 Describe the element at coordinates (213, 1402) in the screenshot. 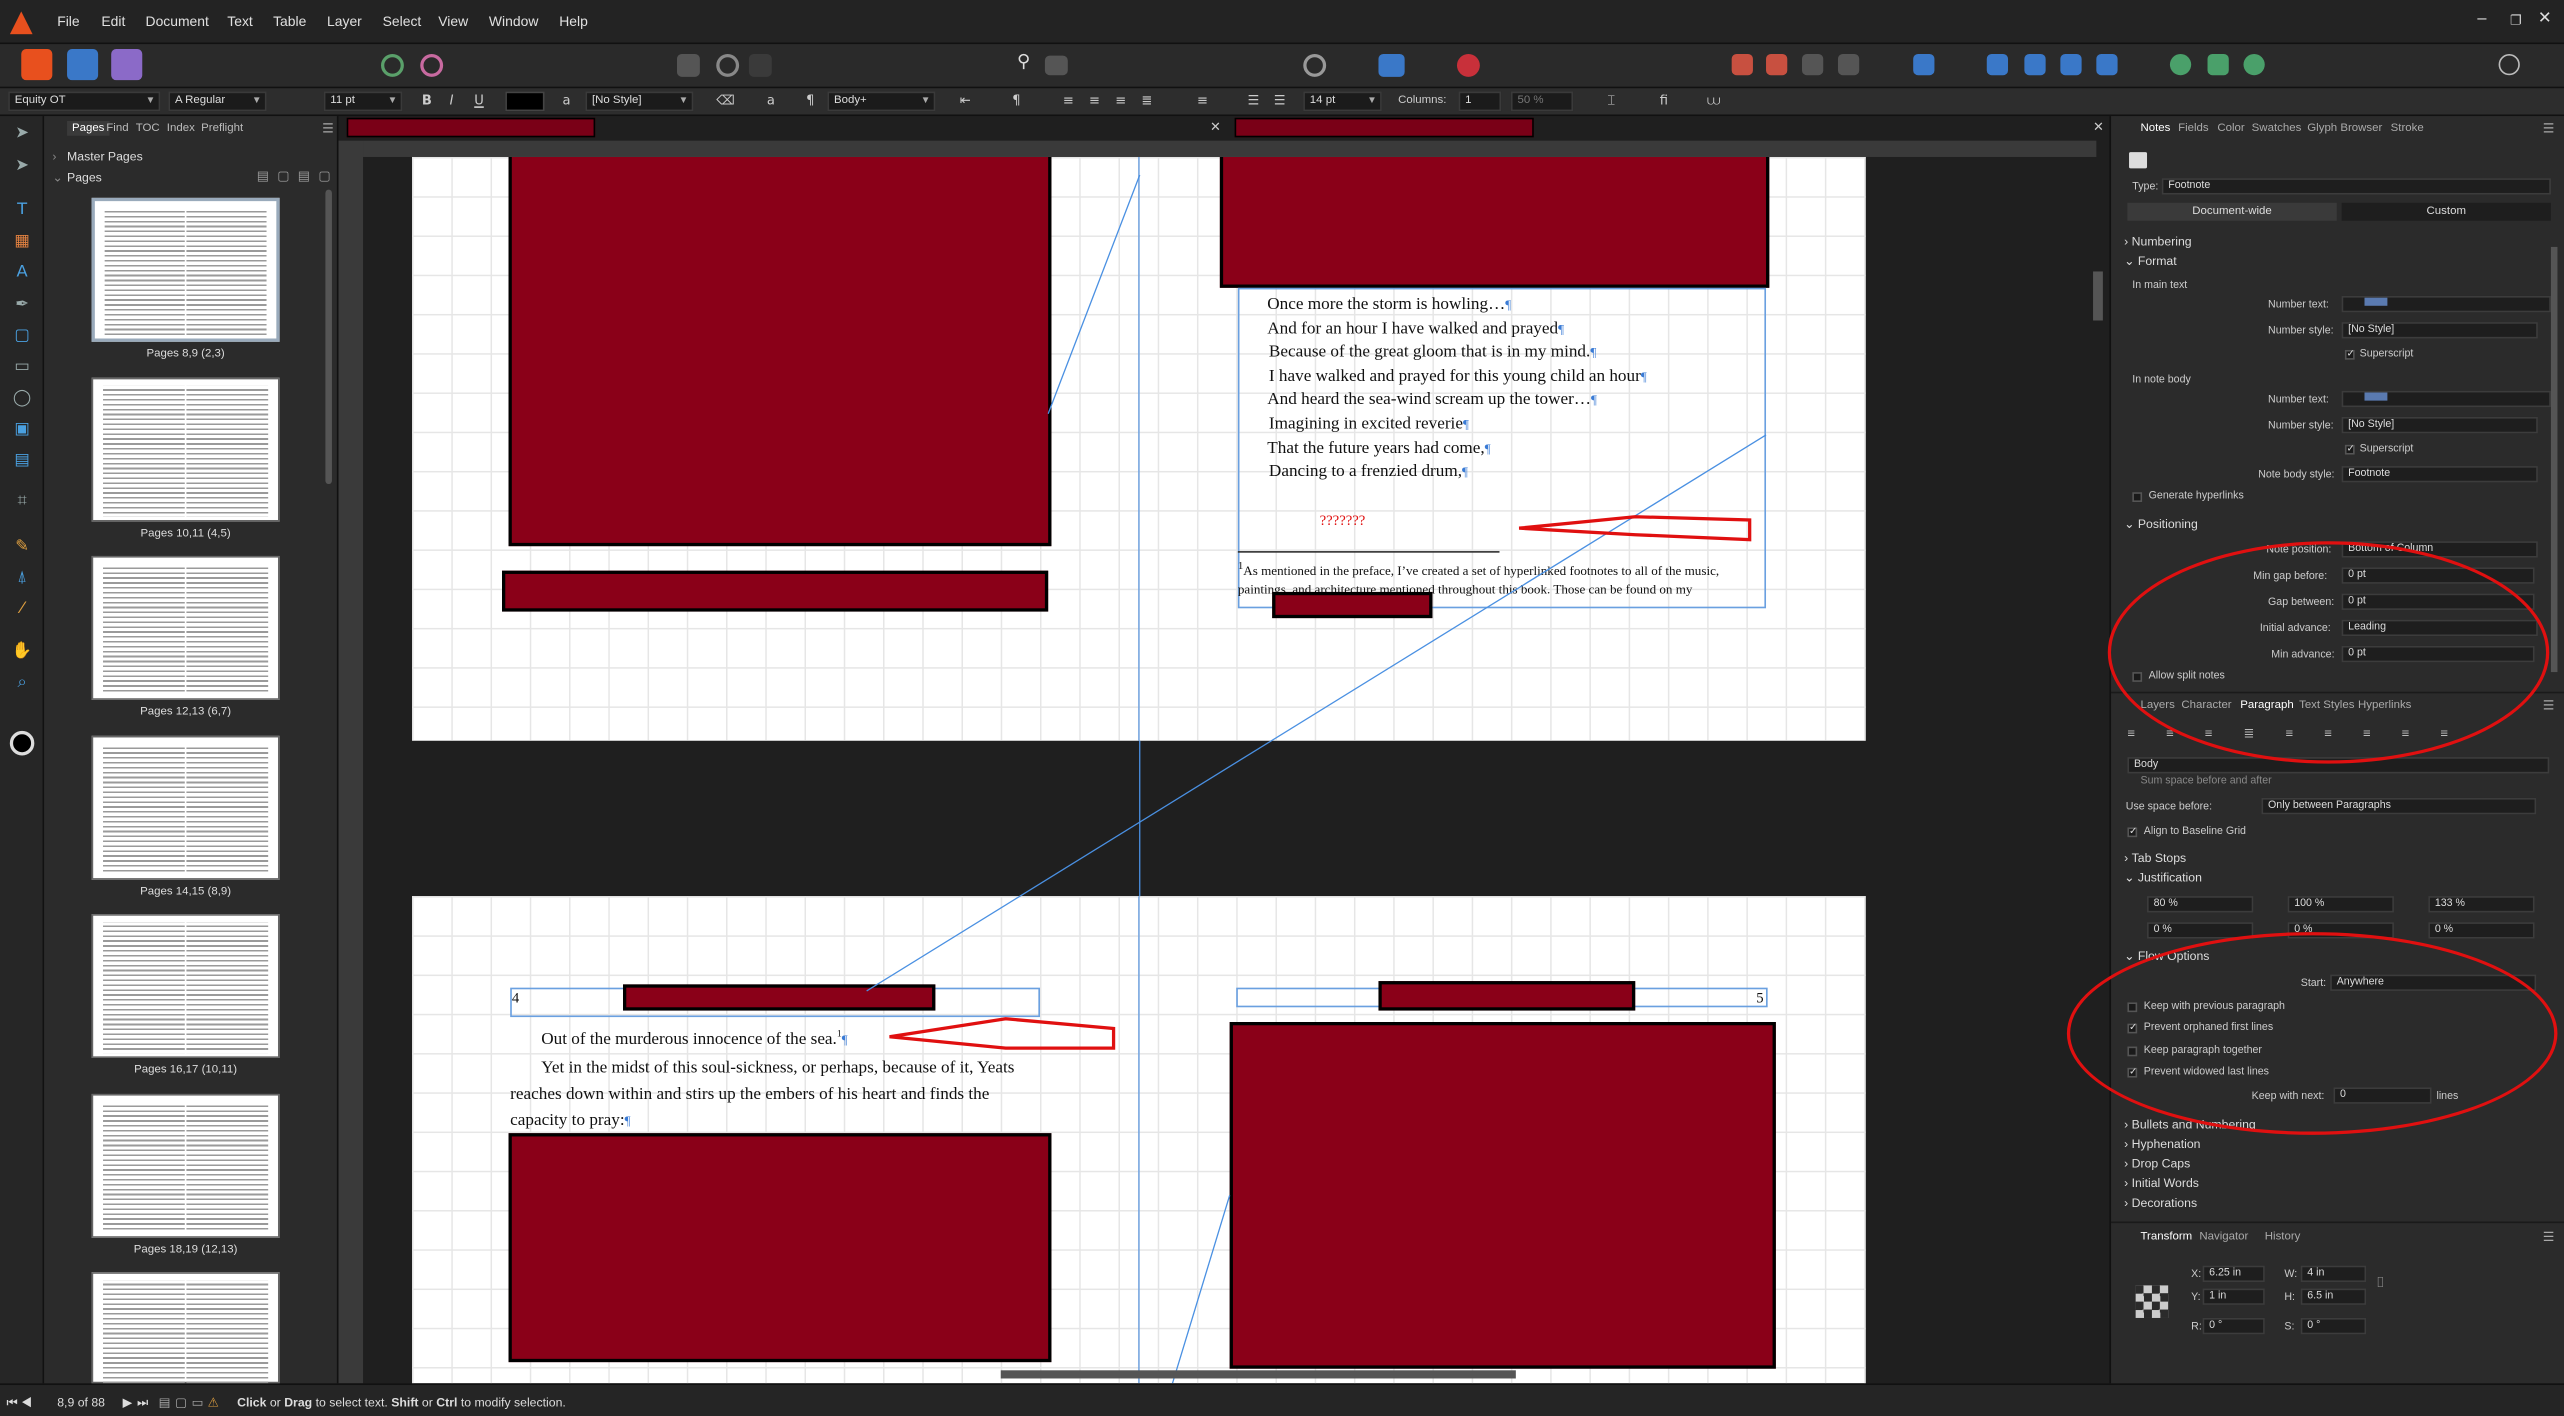

I see `preflight-status-icon: ⚠` at that location.